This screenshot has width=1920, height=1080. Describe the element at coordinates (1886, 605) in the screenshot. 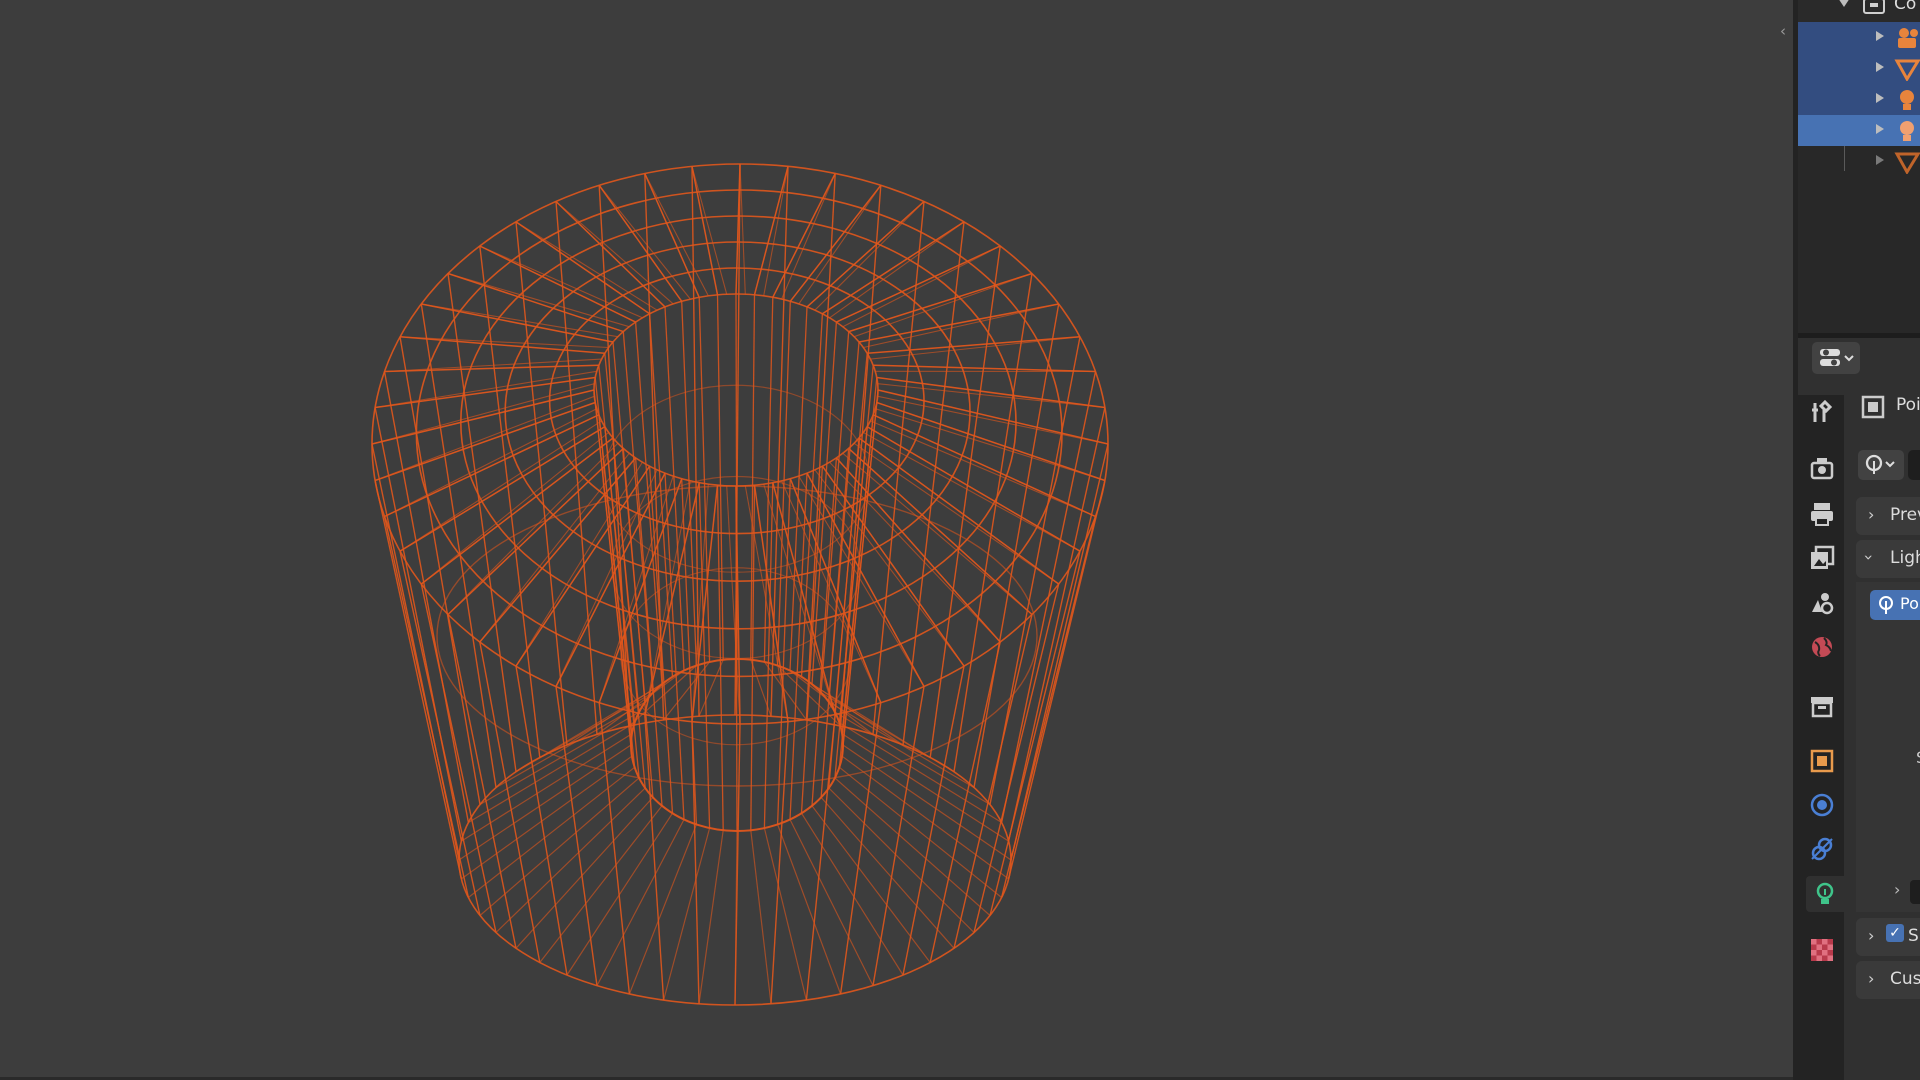

I see `light-point-icon` at that location.